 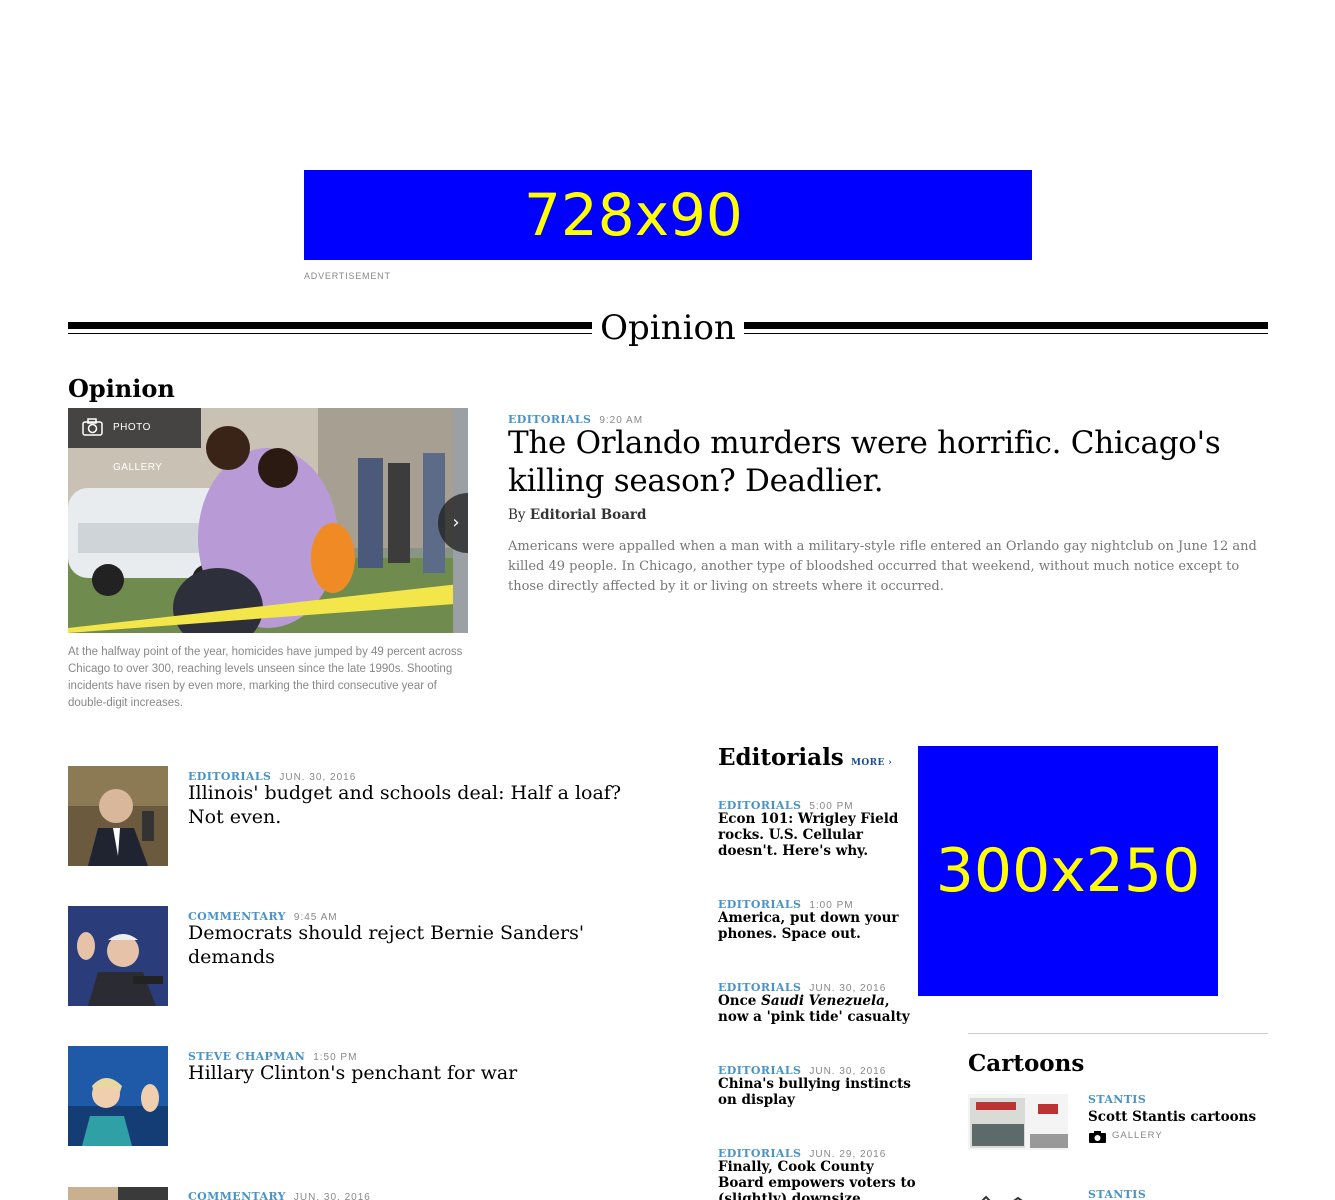 What do you see at coordinates (818, 1092) in the screenshot?
I see `editorial-headline: China's bullying instincts on display` at bounding box center [818, 1092].